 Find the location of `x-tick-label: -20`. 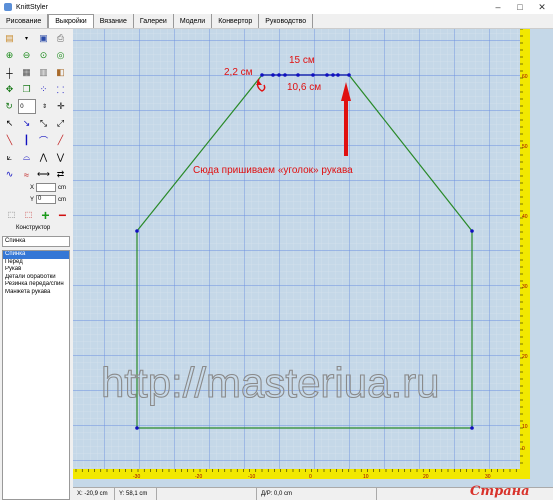

x-tick-label: -20 is located at coordinates (198, 477).